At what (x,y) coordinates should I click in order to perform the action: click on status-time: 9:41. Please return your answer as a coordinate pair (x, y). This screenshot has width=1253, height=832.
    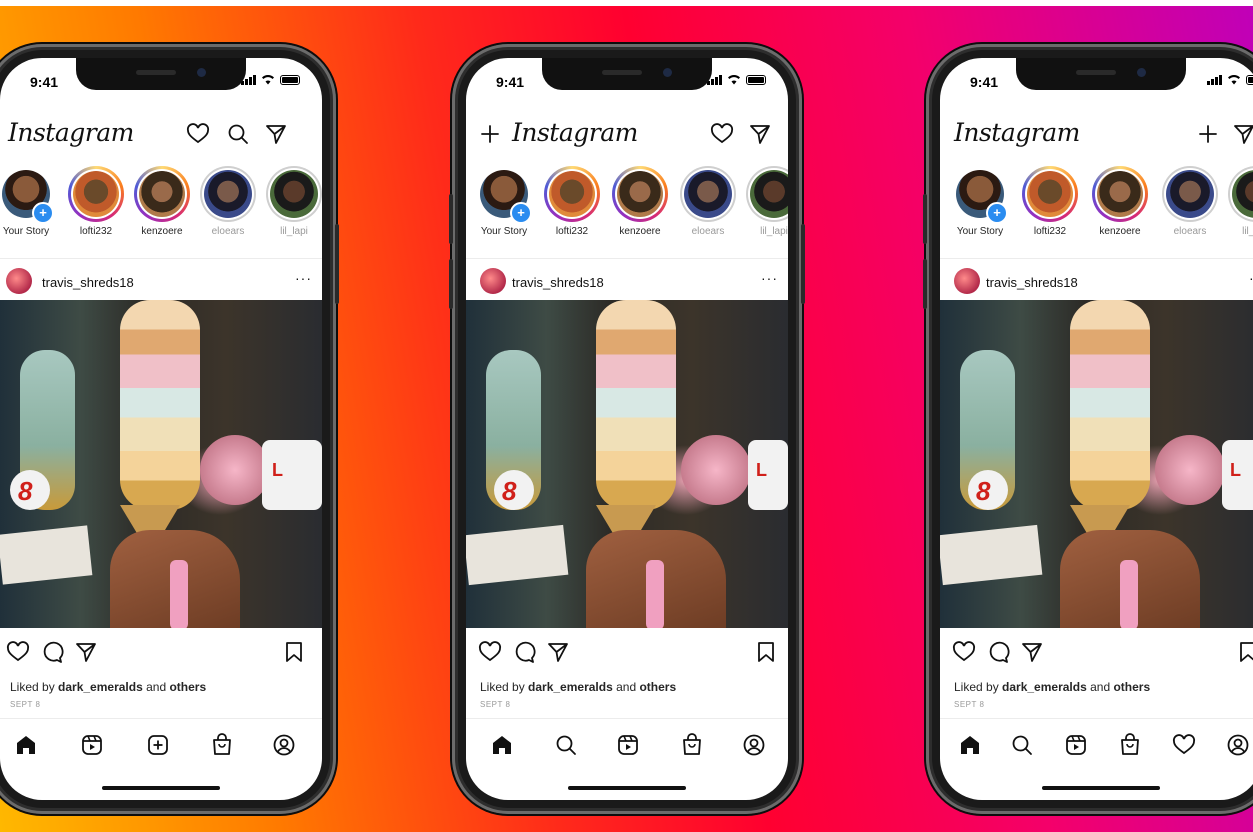
    Looking at the image, I should click on (44, 82).